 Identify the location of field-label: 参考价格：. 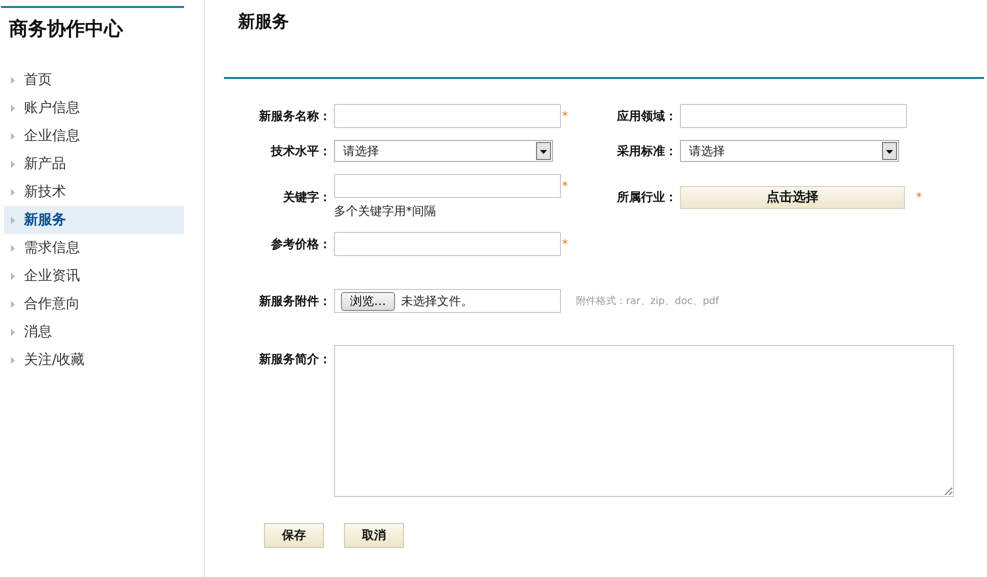
(301, 244).